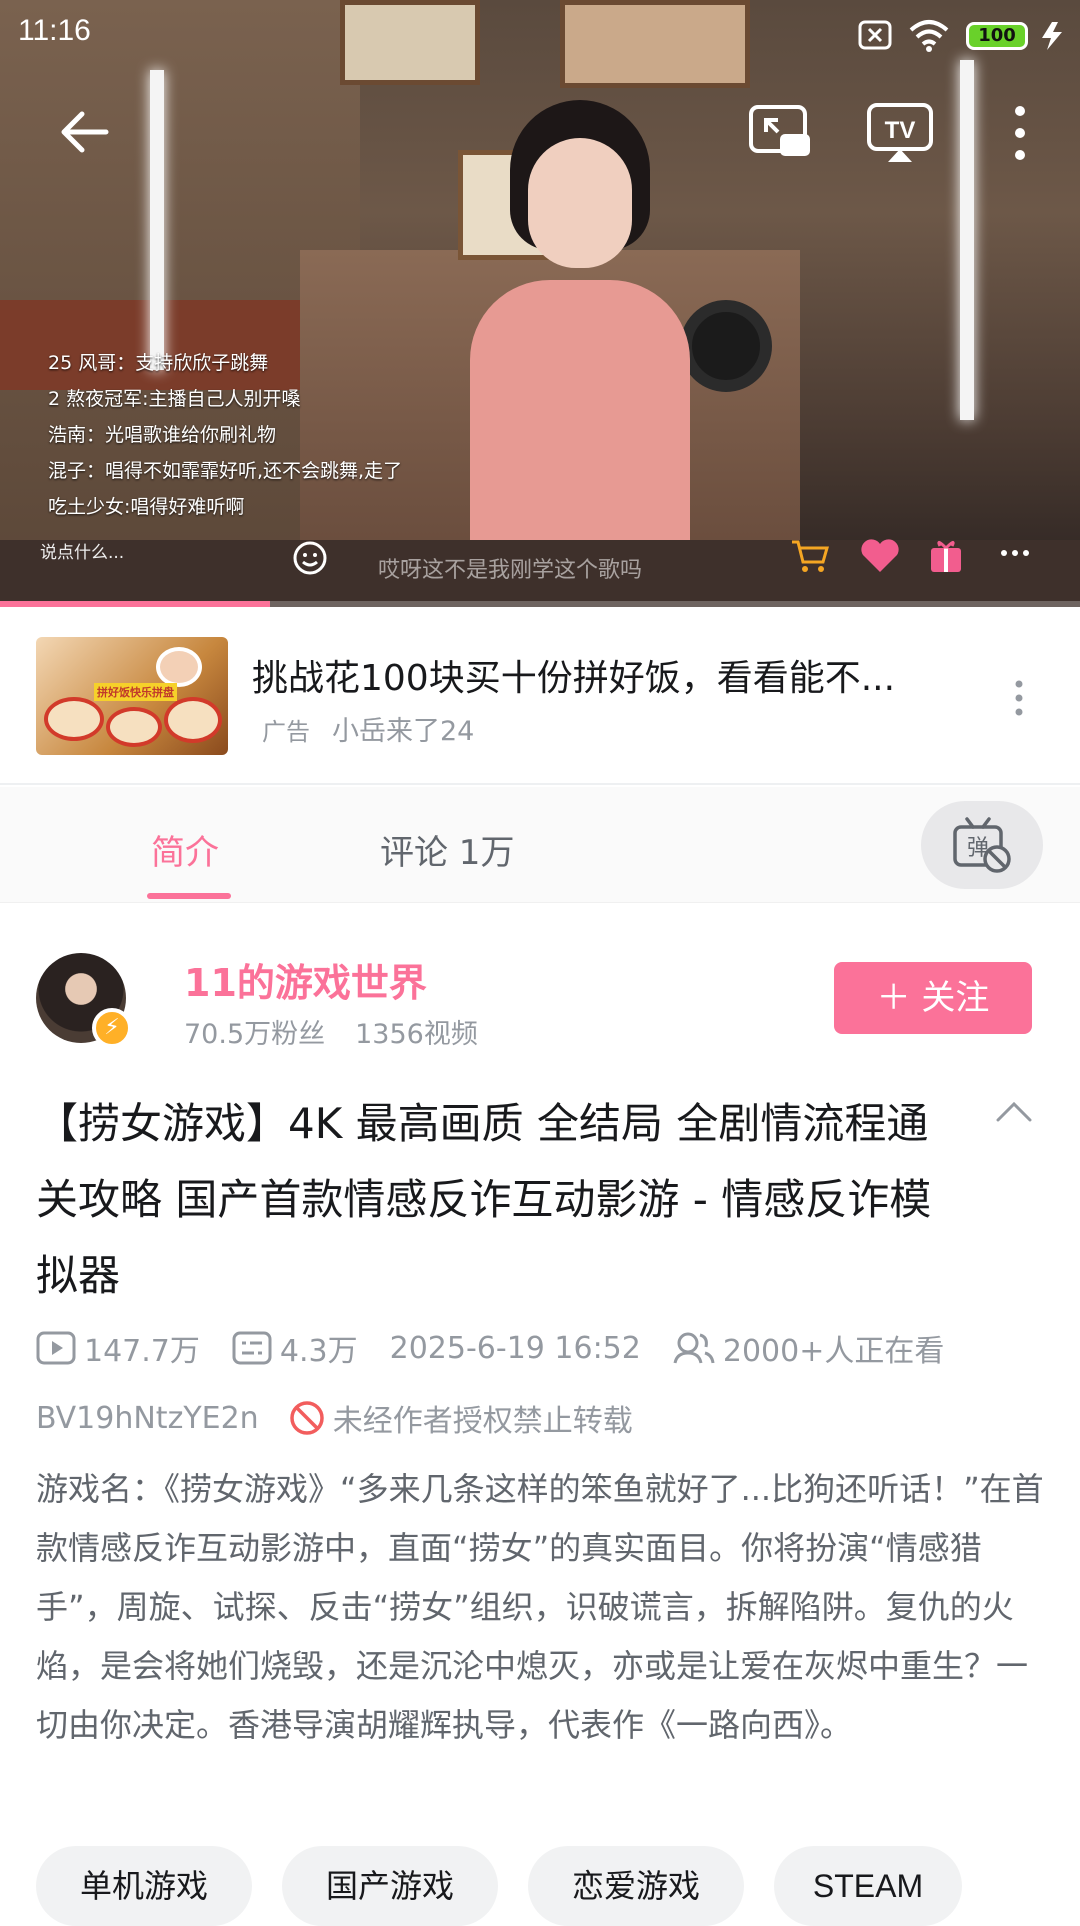  I want to click on tv-cast-icon: TV, so click(900, 133).